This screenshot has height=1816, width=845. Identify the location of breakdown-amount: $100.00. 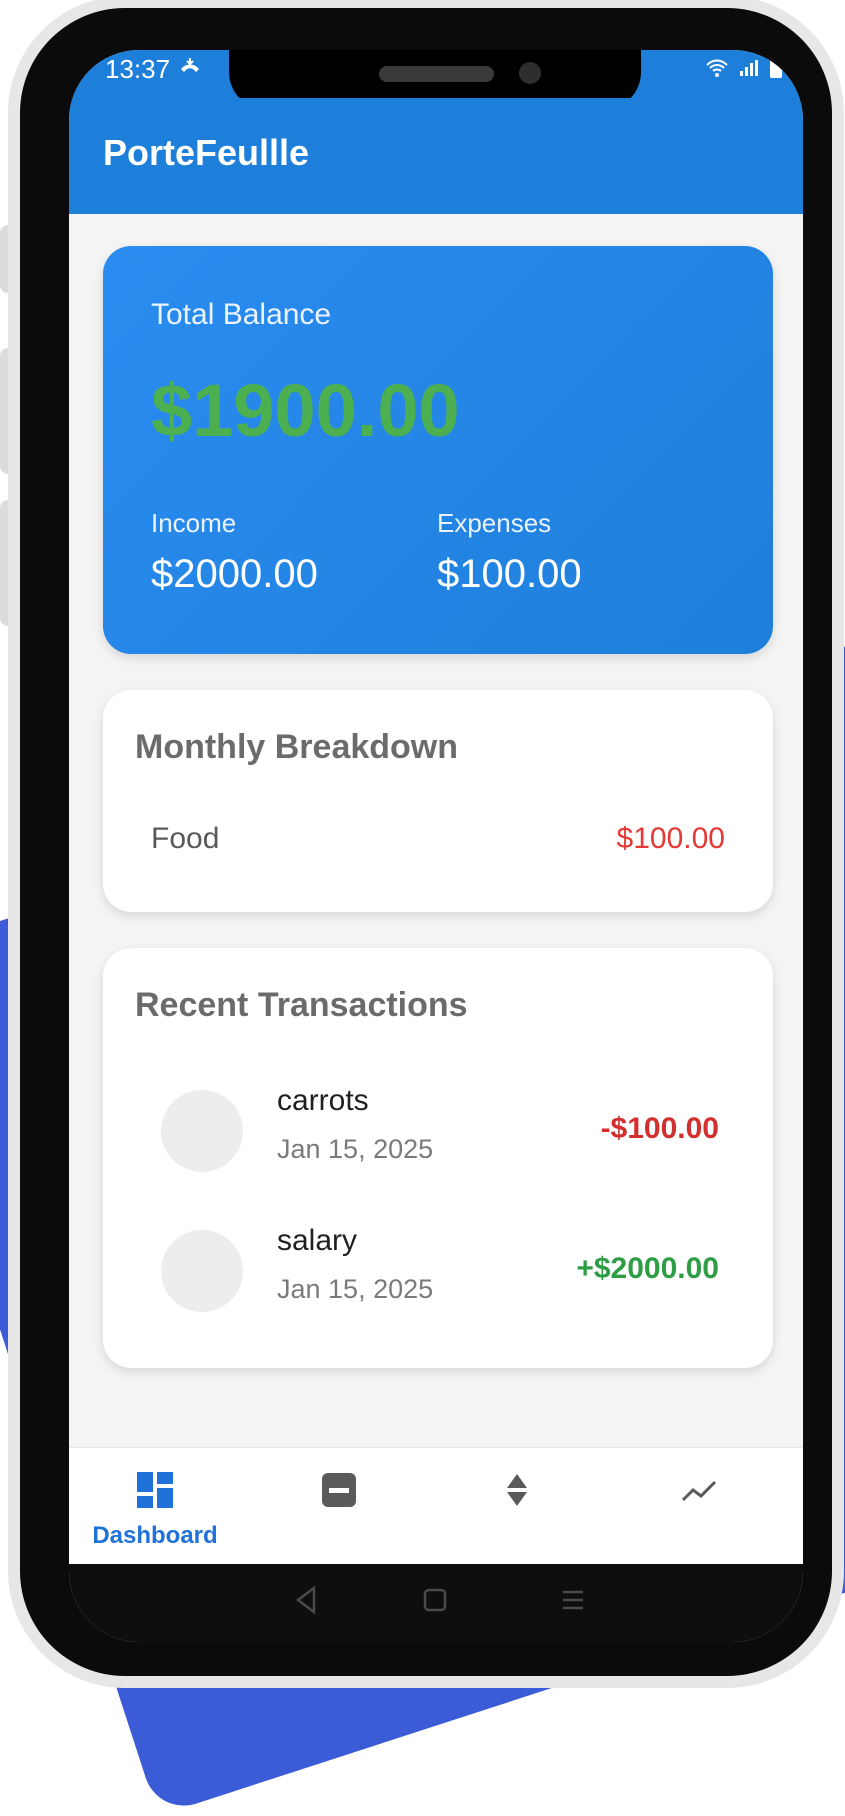
(670, 838).